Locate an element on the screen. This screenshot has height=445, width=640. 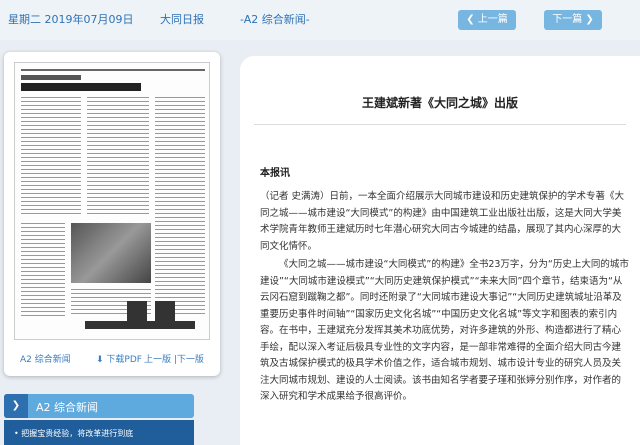
issue-date: 星期二 2019年07月09日 is located at coordinates (71, 19).